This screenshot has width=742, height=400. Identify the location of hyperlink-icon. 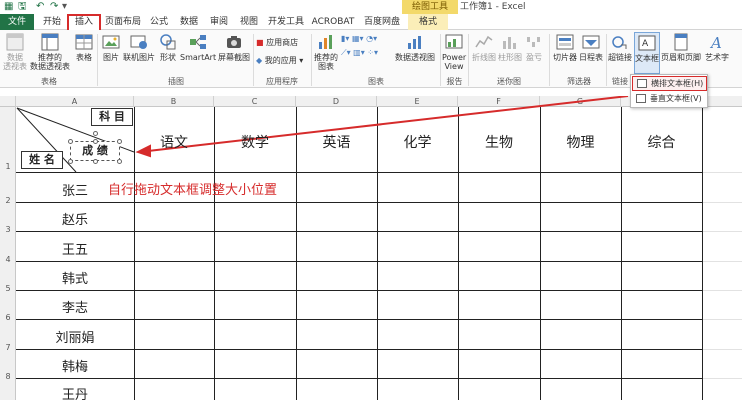
(619, 42).